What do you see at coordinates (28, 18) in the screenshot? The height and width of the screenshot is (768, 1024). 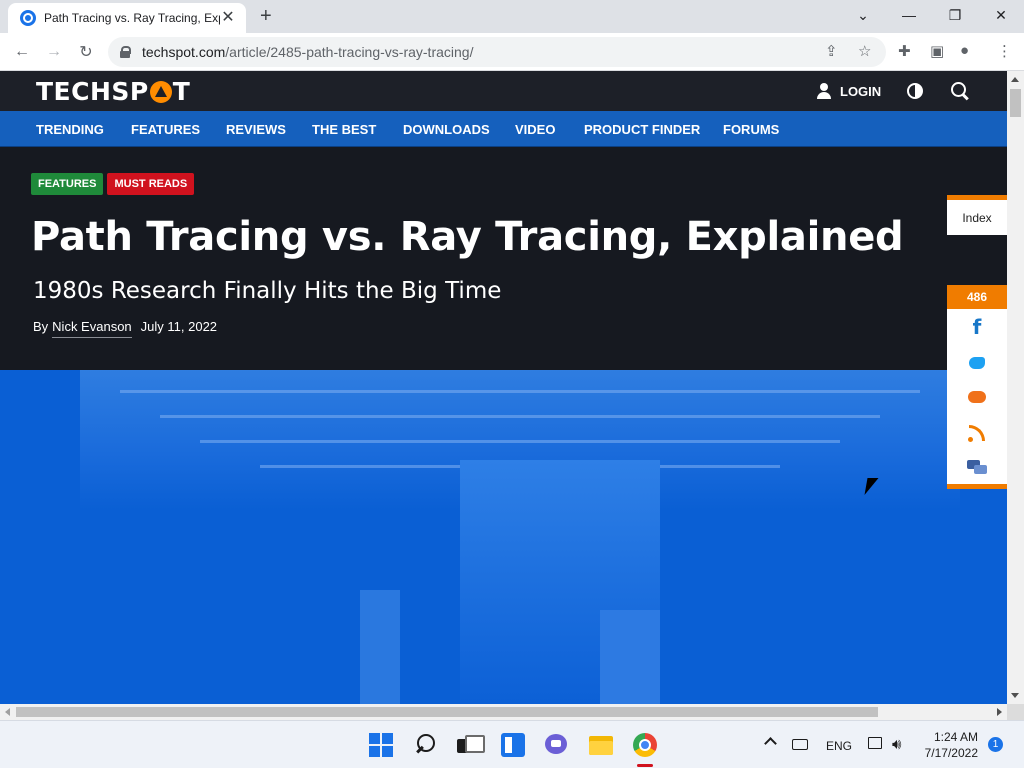 I see `techspot-favicon-icon` at bounding box center [28, 18].